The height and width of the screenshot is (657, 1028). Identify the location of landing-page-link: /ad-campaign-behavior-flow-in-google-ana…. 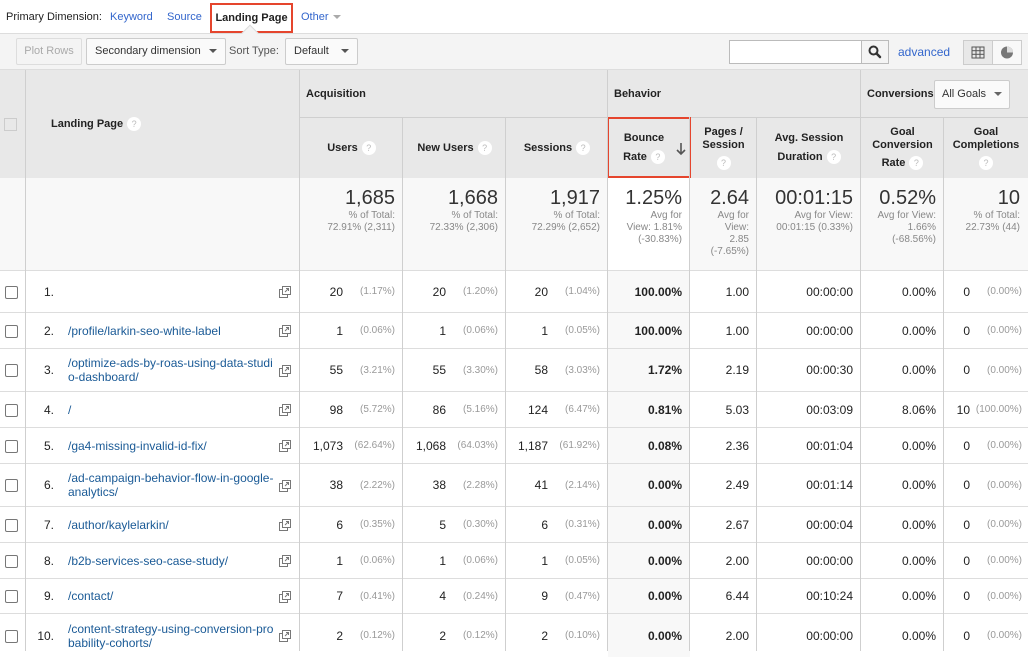
(173, 485).